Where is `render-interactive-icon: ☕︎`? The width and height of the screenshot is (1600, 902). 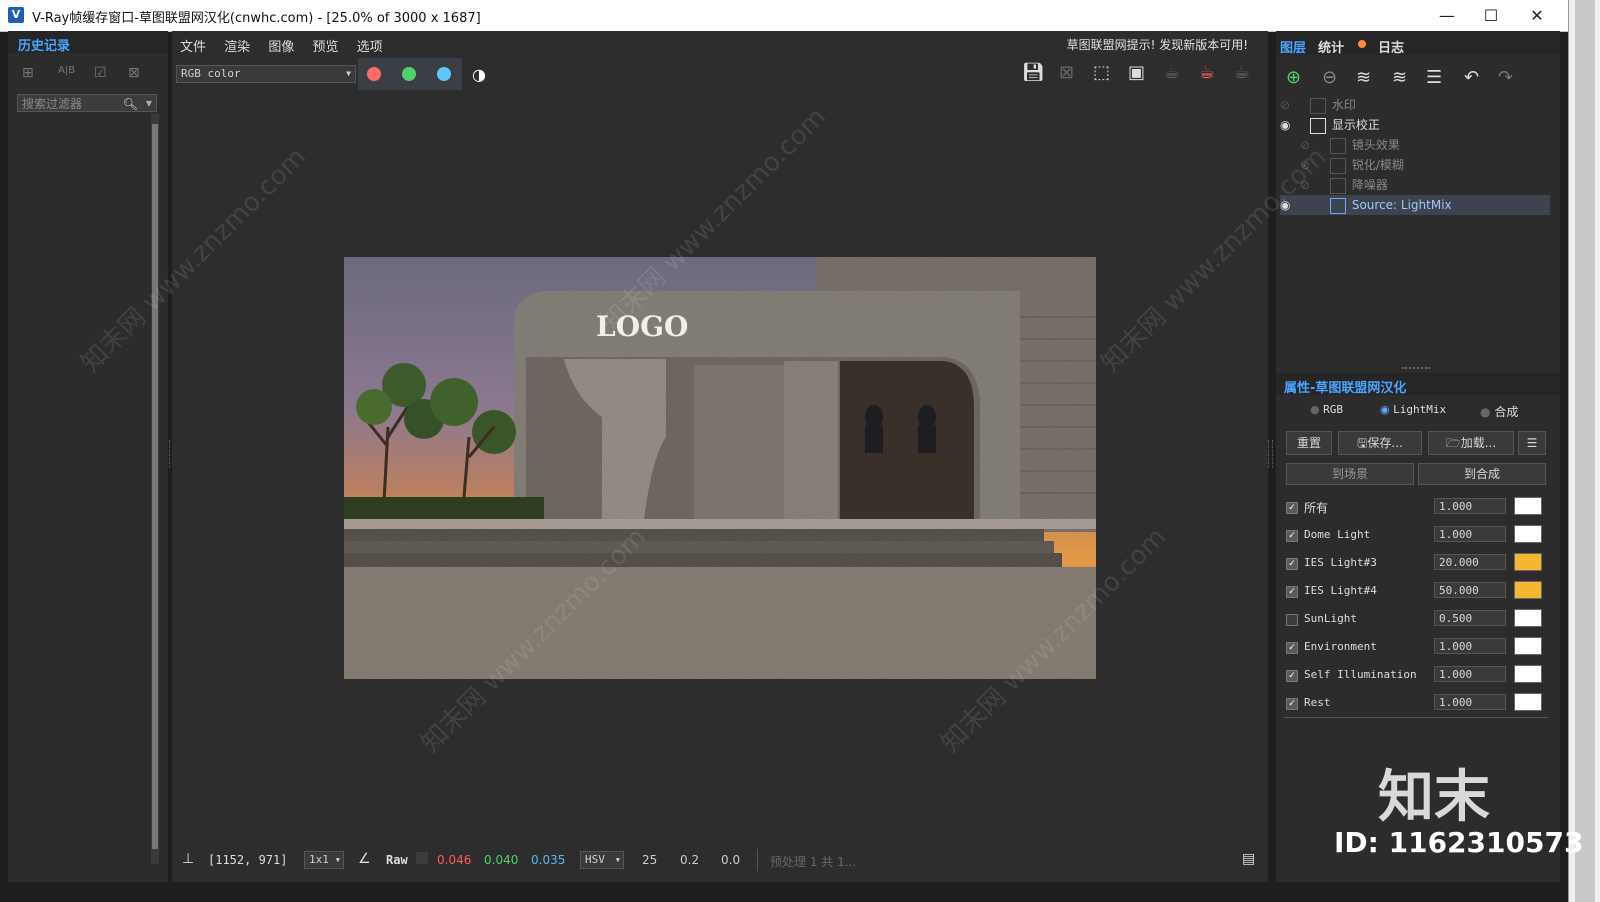
render-interactive-icon: ☕︎ is located at coordinates (1242, 72).